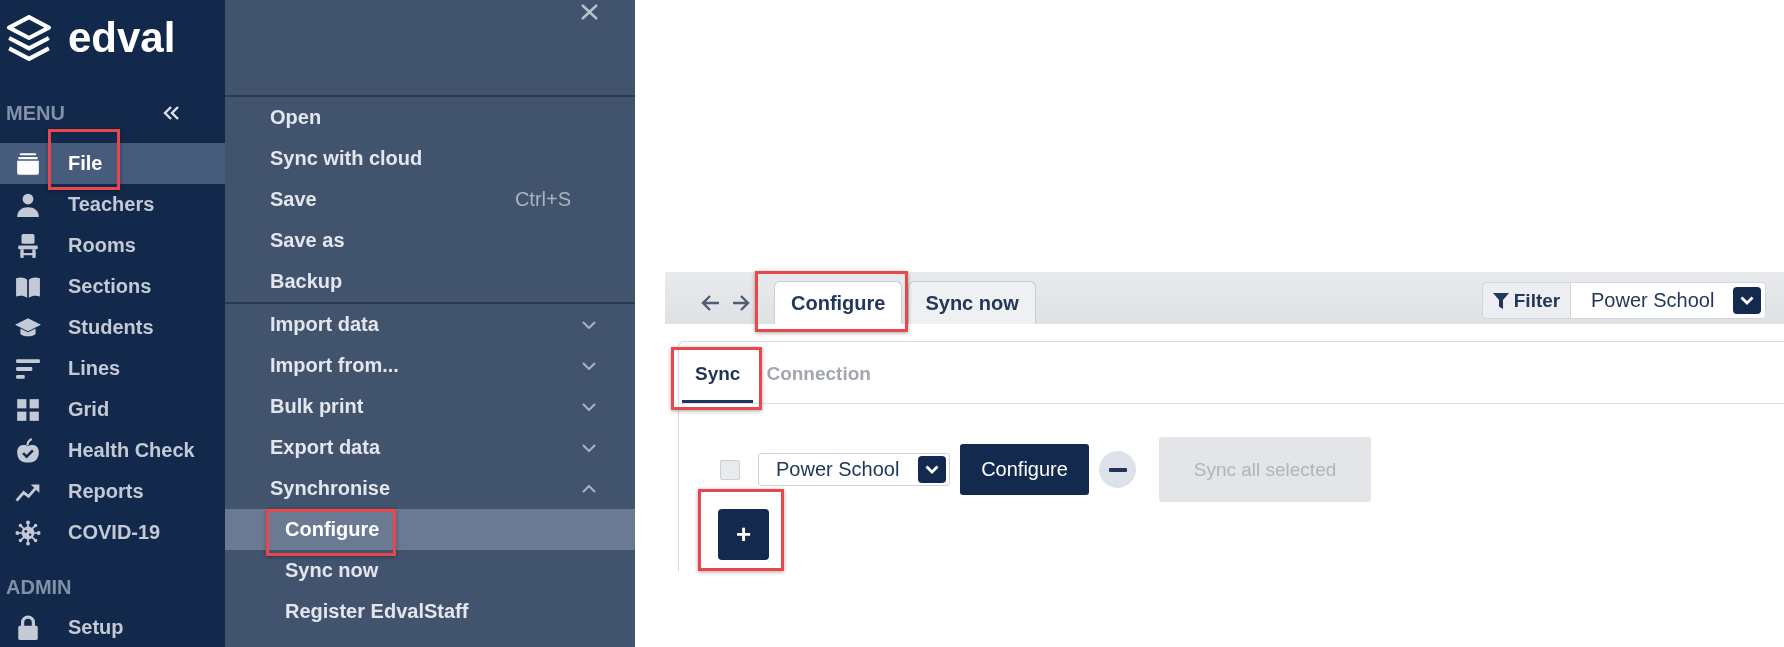 The height and width of the screenshot is (647, 1784). What do you see at coordinates (28, 450) in the screenshot?
I see `apple-check-icon` at bounding box center [28, 450].